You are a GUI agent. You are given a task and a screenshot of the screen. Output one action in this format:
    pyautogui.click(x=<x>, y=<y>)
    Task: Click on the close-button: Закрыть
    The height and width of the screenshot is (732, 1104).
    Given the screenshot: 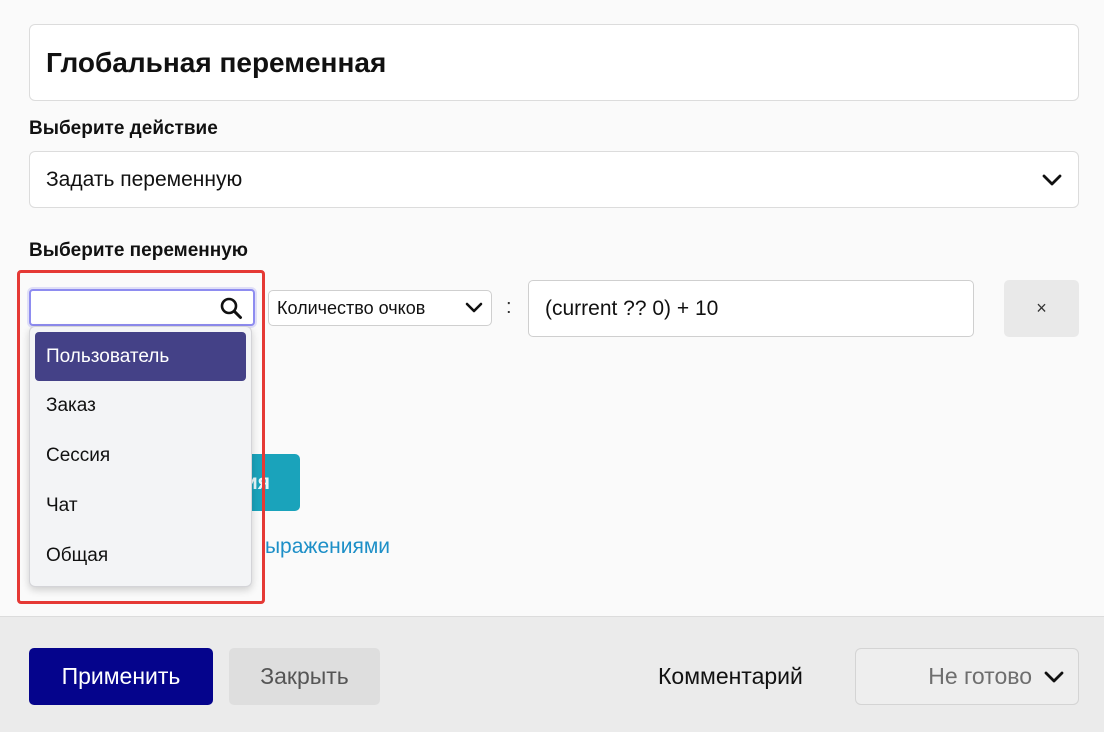 What is the action you would take?
    pyautogui.click(x=304, y=676)
    